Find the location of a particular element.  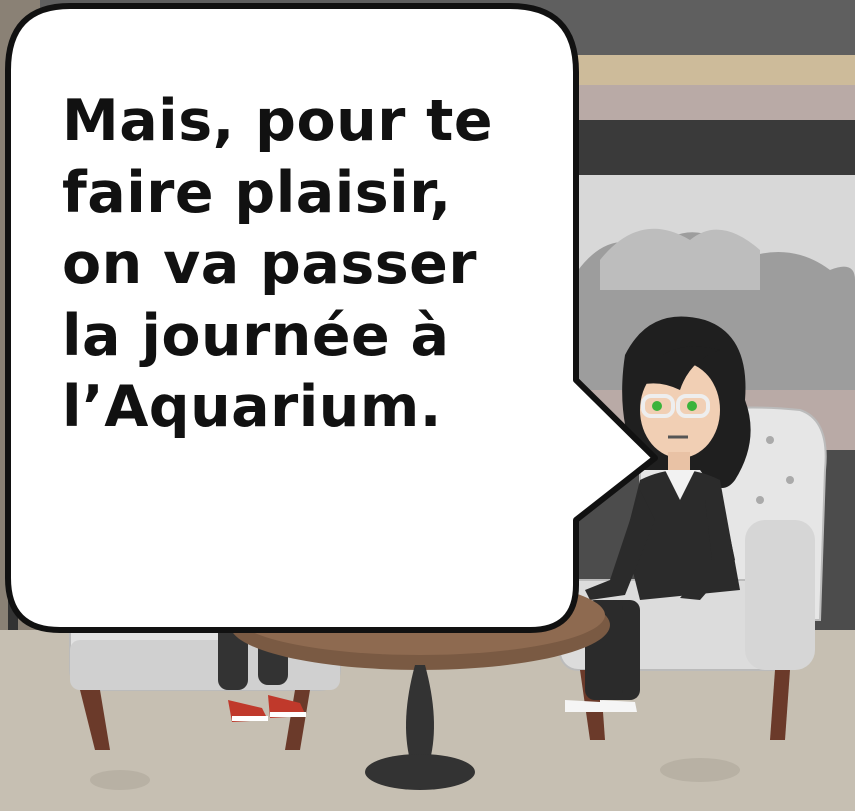

speech-line: la journée à is located at coordinates (256, 335).